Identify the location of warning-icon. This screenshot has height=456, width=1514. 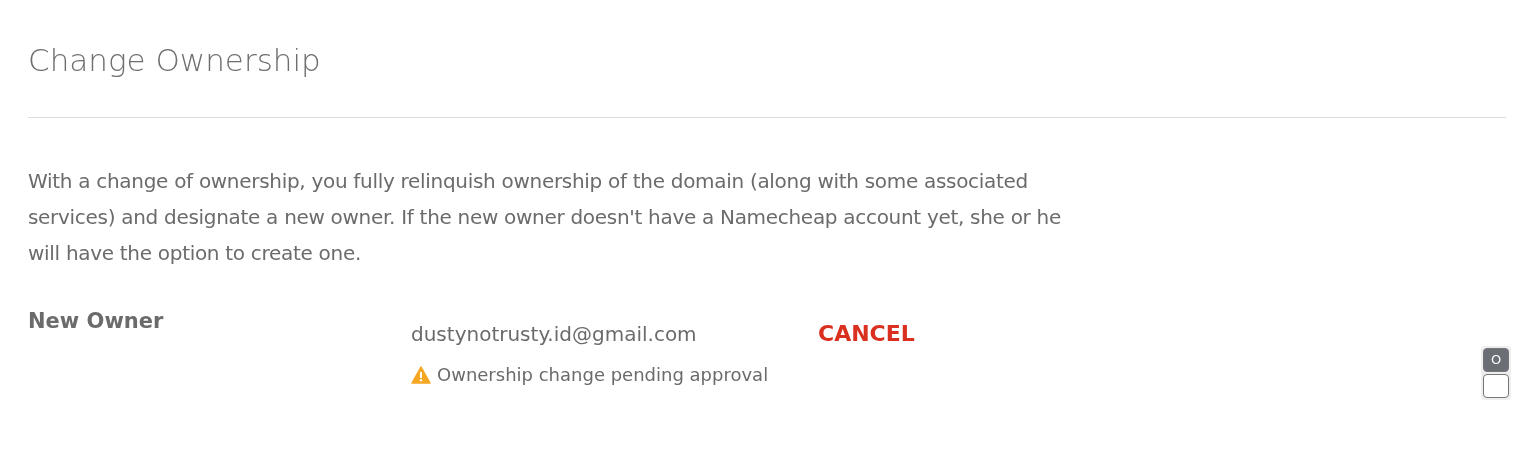
(421, 374).